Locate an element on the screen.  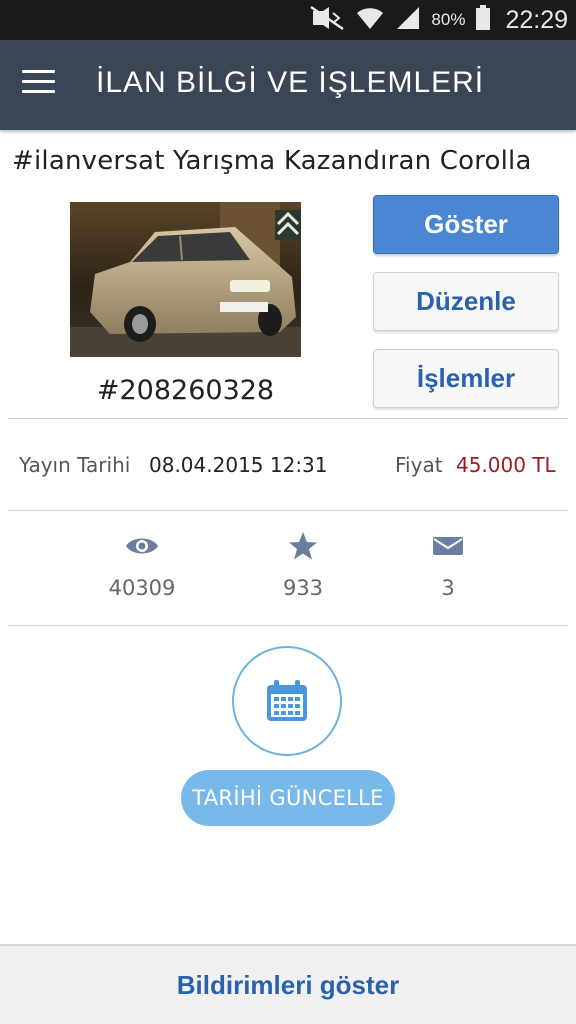
views-stat: 40309 is located at coordinates (142, 565).